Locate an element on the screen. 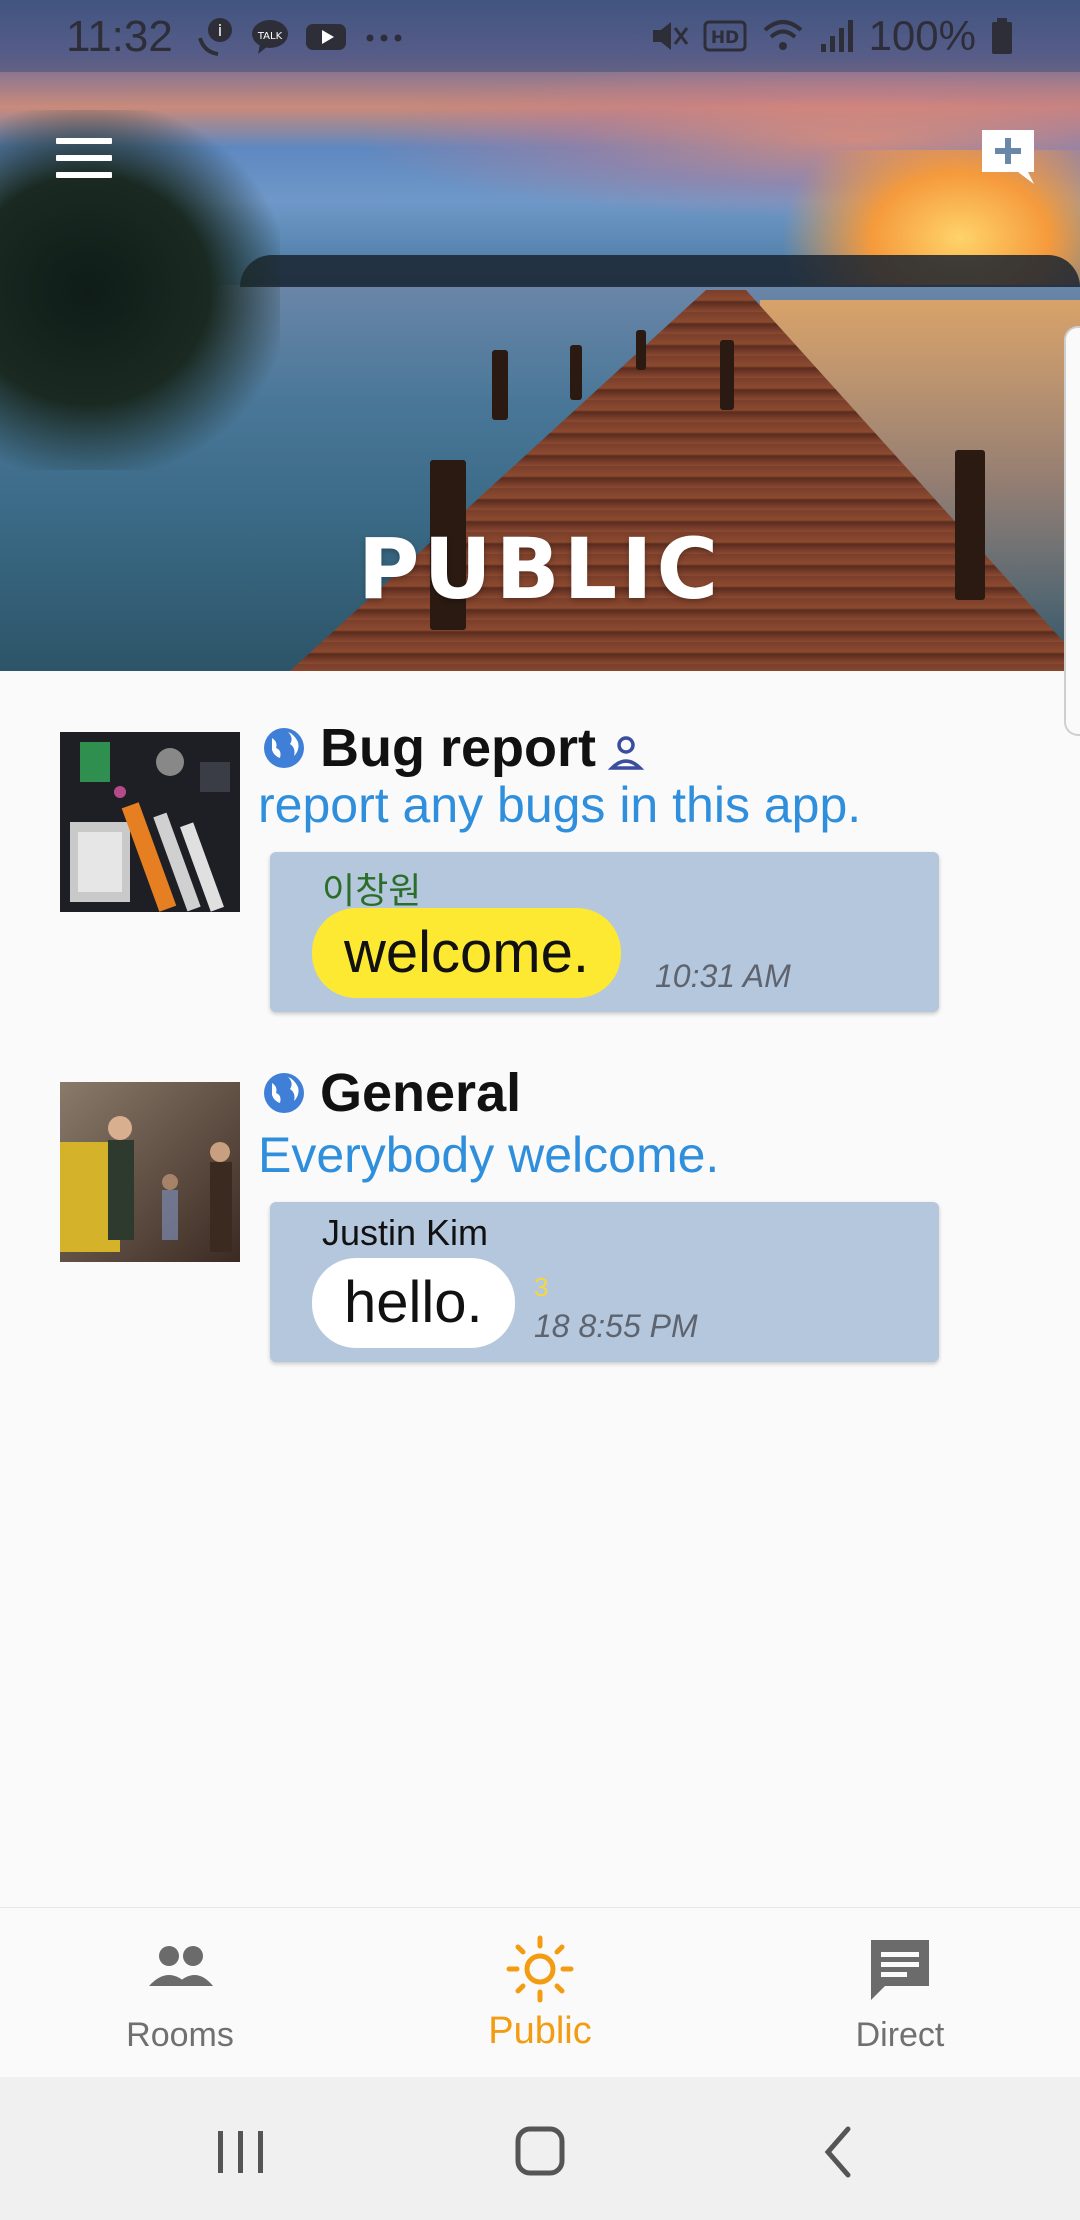 Image resolution: width=1080 pixels, height=2220 pixels. youtube-icon is located at coordinates (326, 37).